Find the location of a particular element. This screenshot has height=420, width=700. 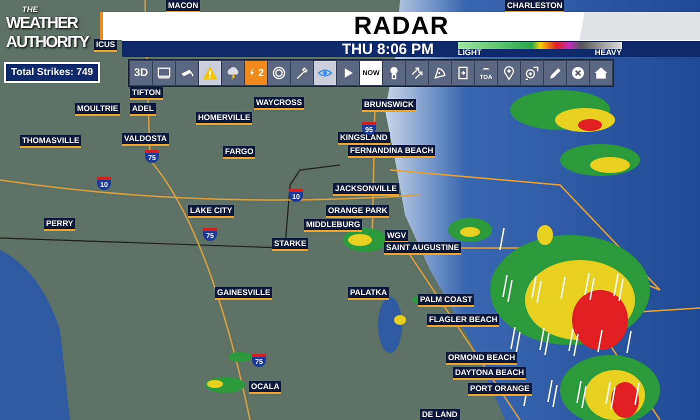

logo-text: WEATHER is located at coordinates (42, 23).